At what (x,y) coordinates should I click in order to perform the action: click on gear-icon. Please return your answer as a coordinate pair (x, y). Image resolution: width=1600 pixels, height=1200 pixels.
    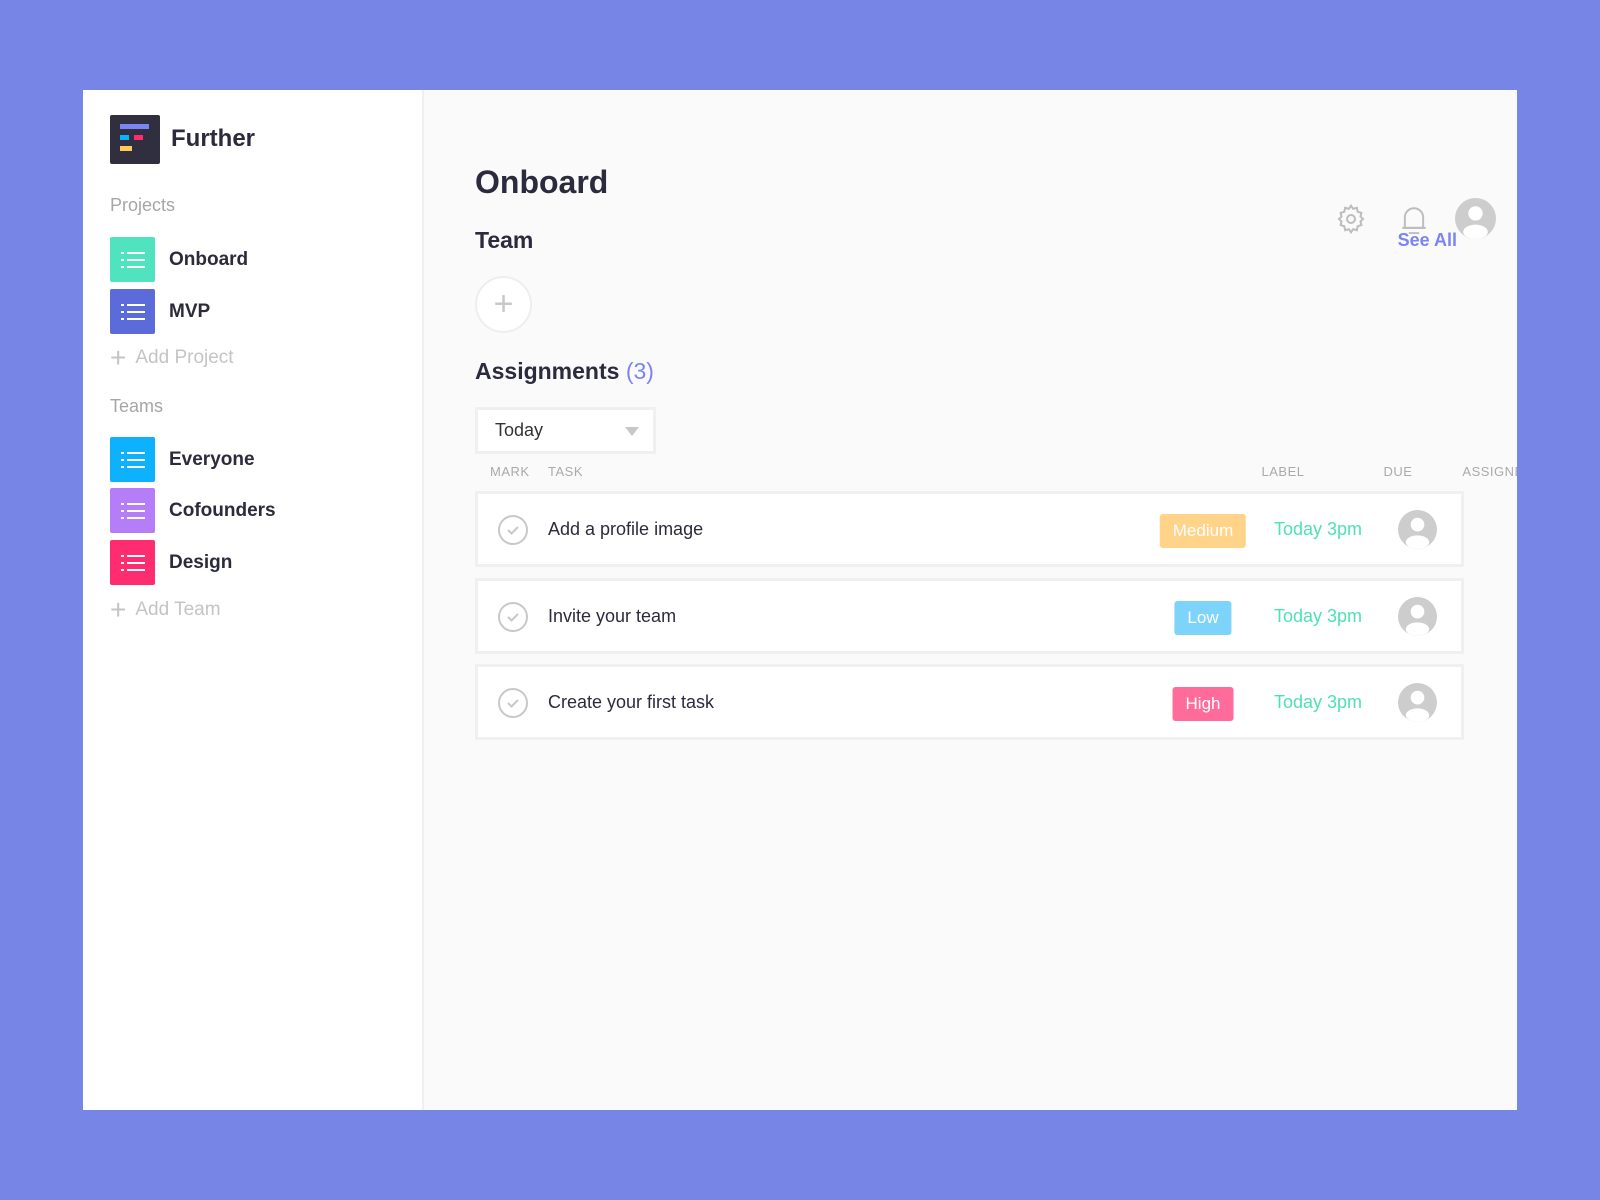
    Looking at the image, I should click on (1351, 219).